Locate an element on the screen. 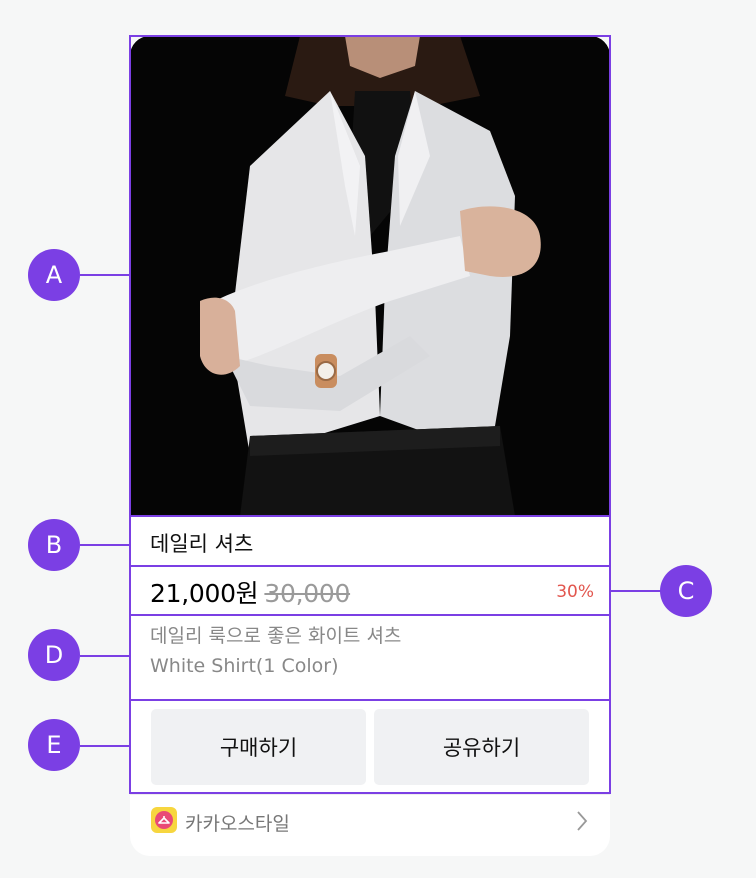 The height and width of the screenshot is (878, 756). annotation-badge-a: A is located at coordinates (54, 275).